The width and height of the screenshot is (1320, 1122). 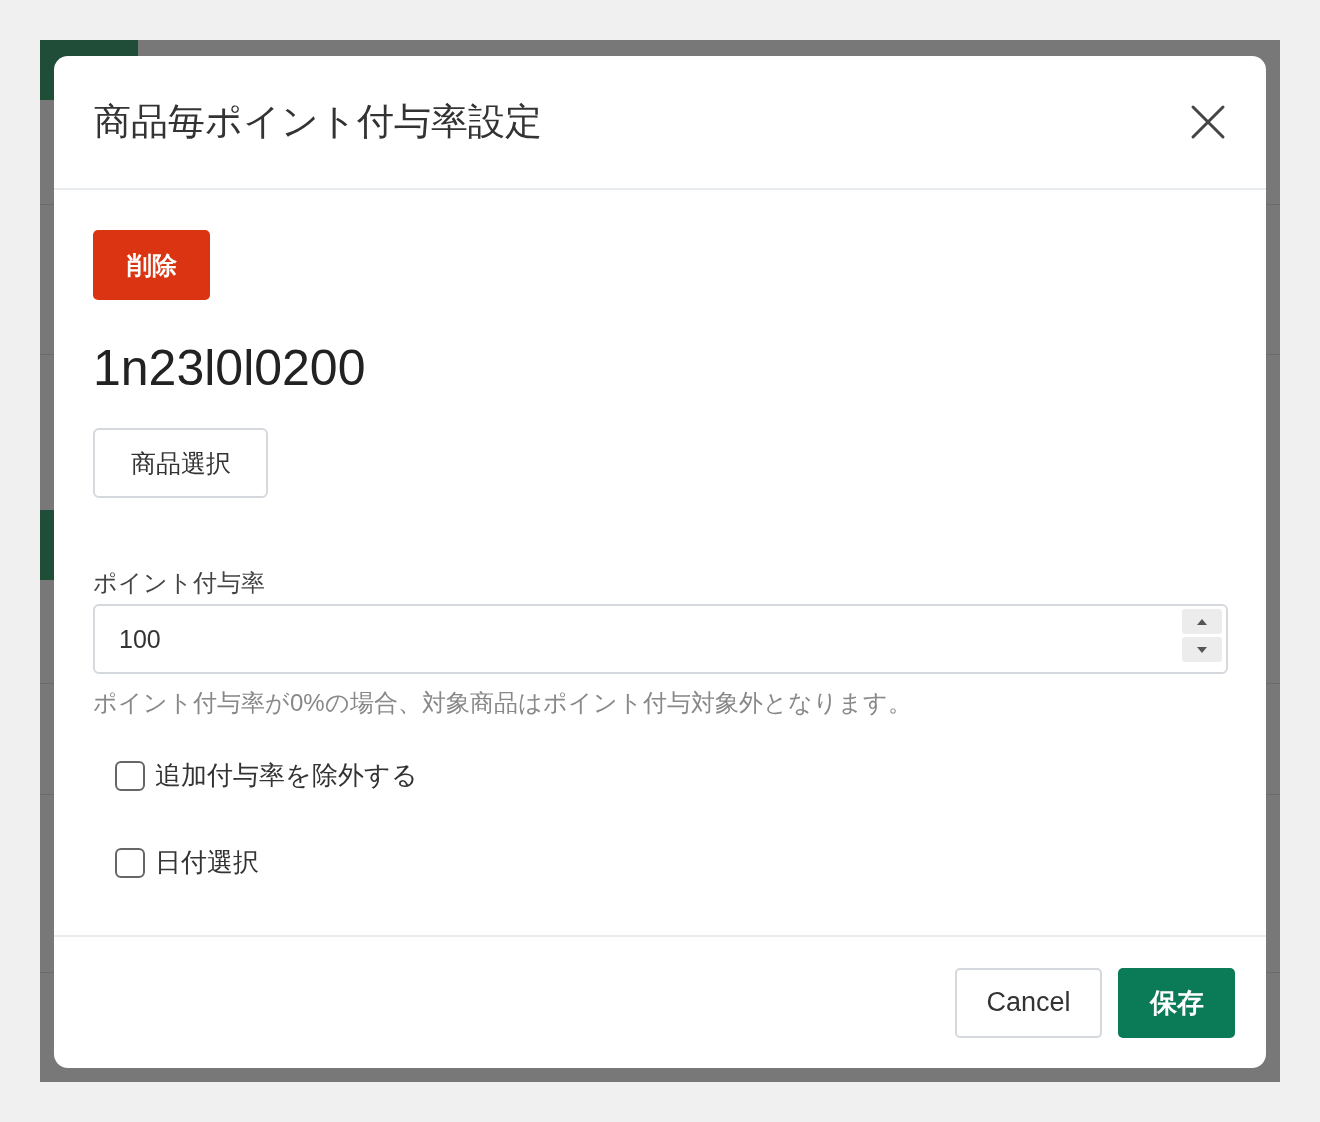 I want to click on help-text: ポイント付与率が0%の場合、対象商品はポイント付与対象外となります。, so click(x=502, y=703).